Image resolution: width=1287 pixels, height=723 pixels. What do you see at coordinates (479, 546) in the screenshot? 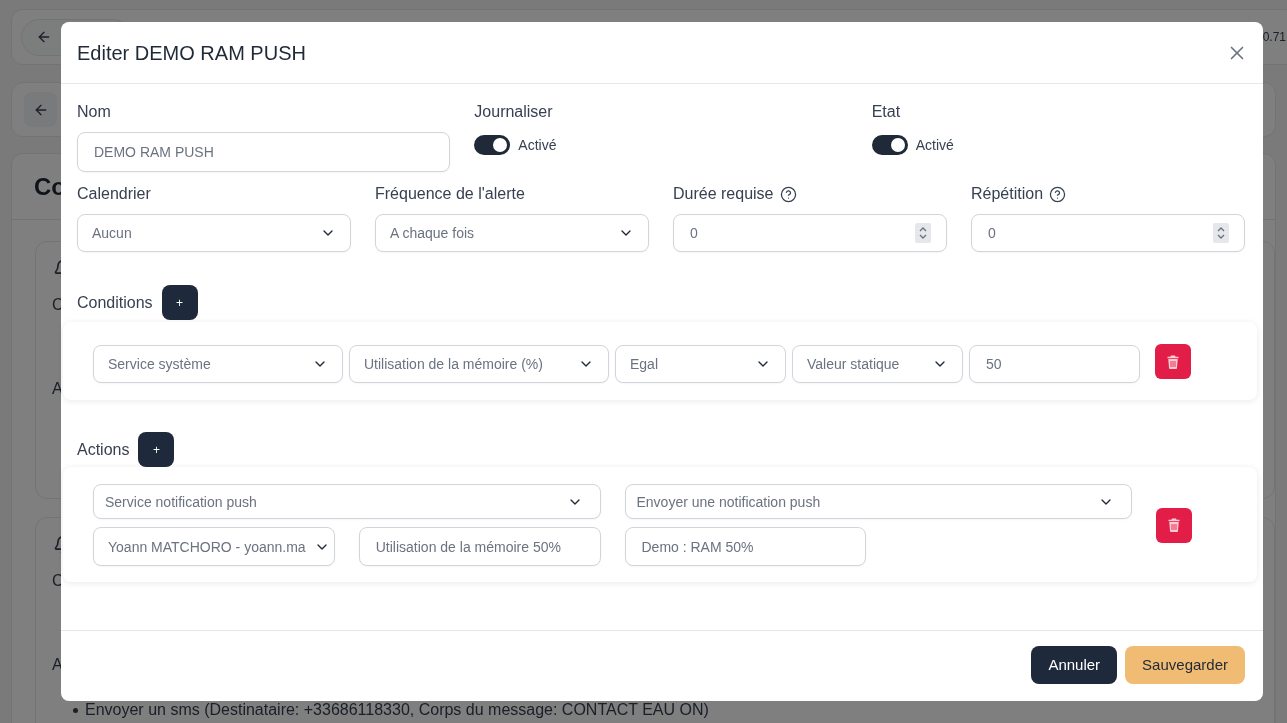
I see `input-field: Utilisation de la mémoire 50%` at bounding box center [479, 546].